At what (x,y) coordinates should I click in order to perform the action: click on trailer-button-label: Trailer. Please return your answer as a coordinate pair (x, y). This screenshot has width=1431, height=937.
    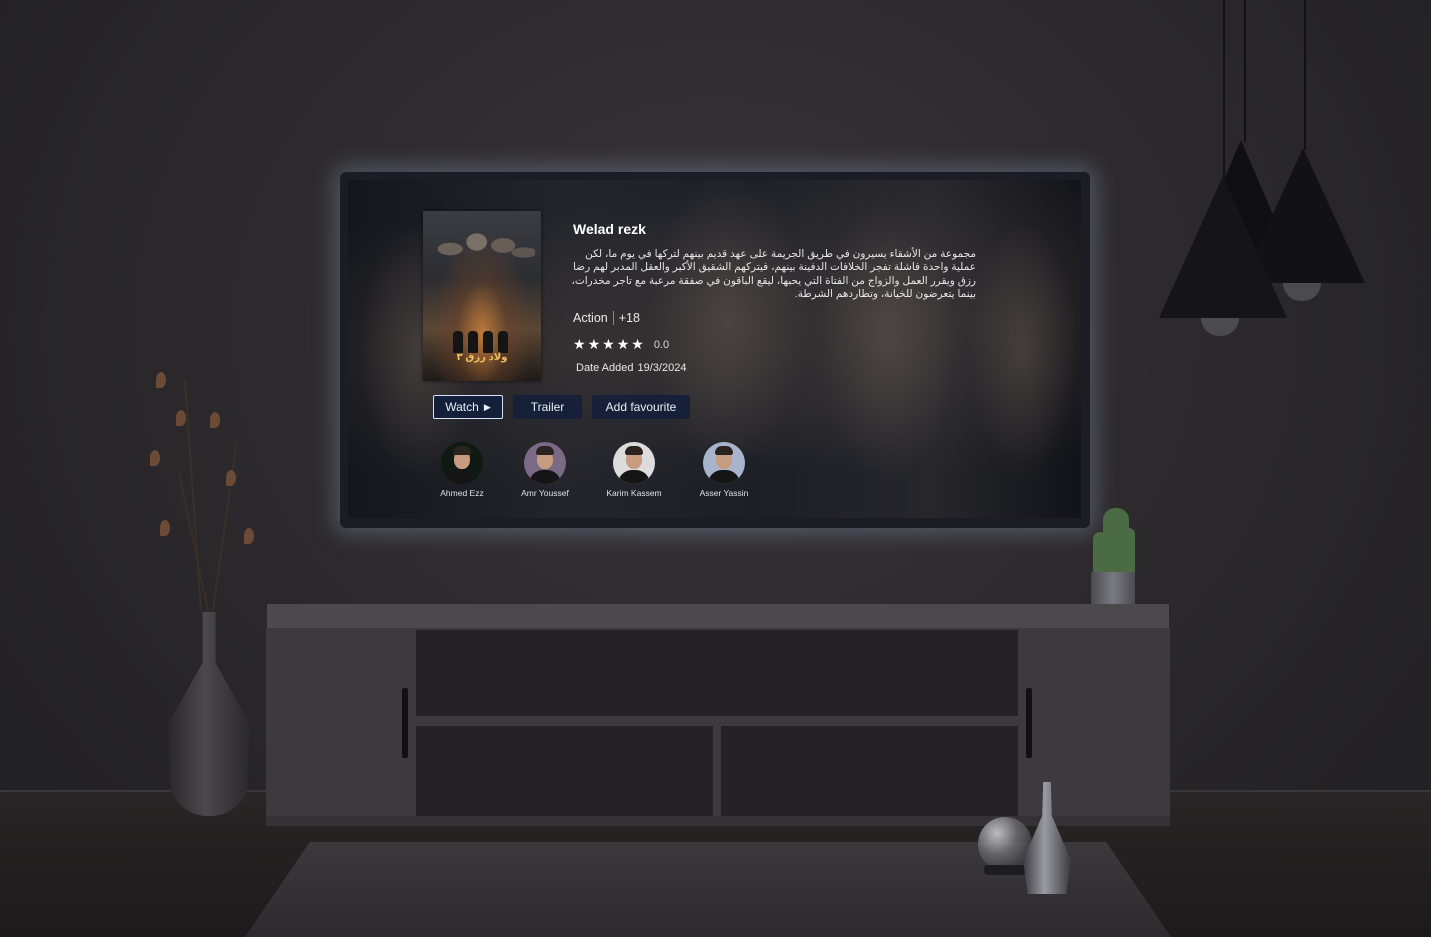
    Looking at the image, I should click on (547, 407).